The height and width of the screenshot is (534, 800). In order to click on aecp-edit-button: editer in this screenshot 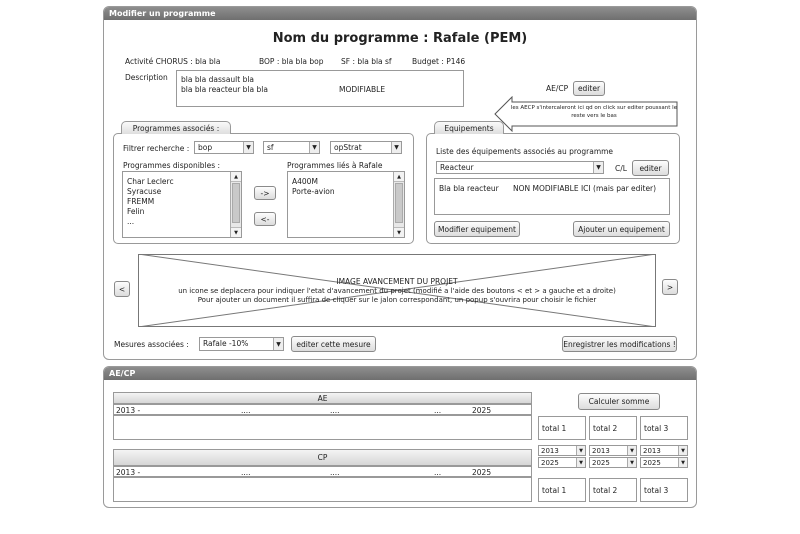, I will do `click(589, 88)`.